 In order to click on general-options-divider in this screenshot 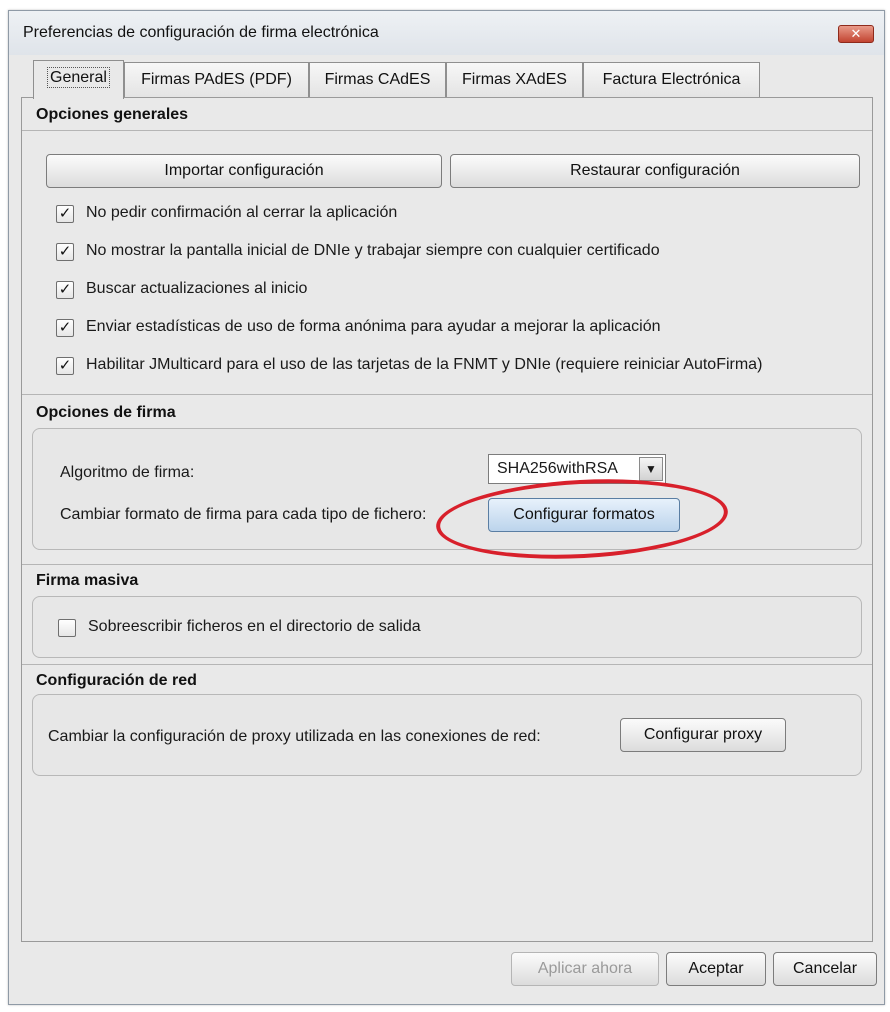, I will do `click(447, 130)`.